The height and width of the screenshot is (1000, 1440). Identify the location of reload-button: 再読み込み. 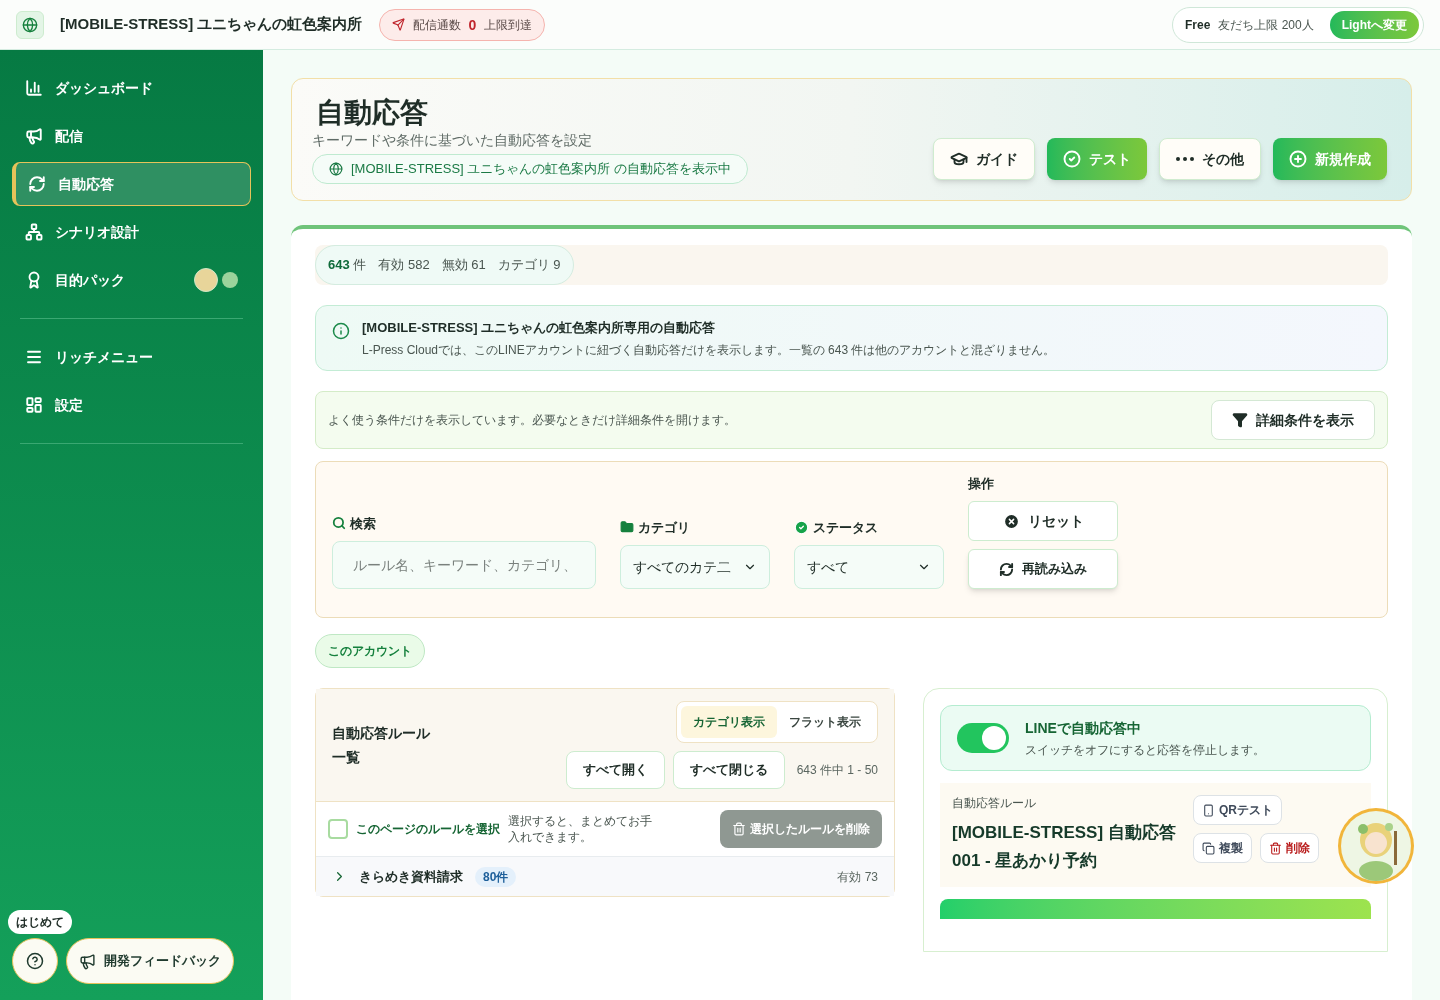
(1043, 569).